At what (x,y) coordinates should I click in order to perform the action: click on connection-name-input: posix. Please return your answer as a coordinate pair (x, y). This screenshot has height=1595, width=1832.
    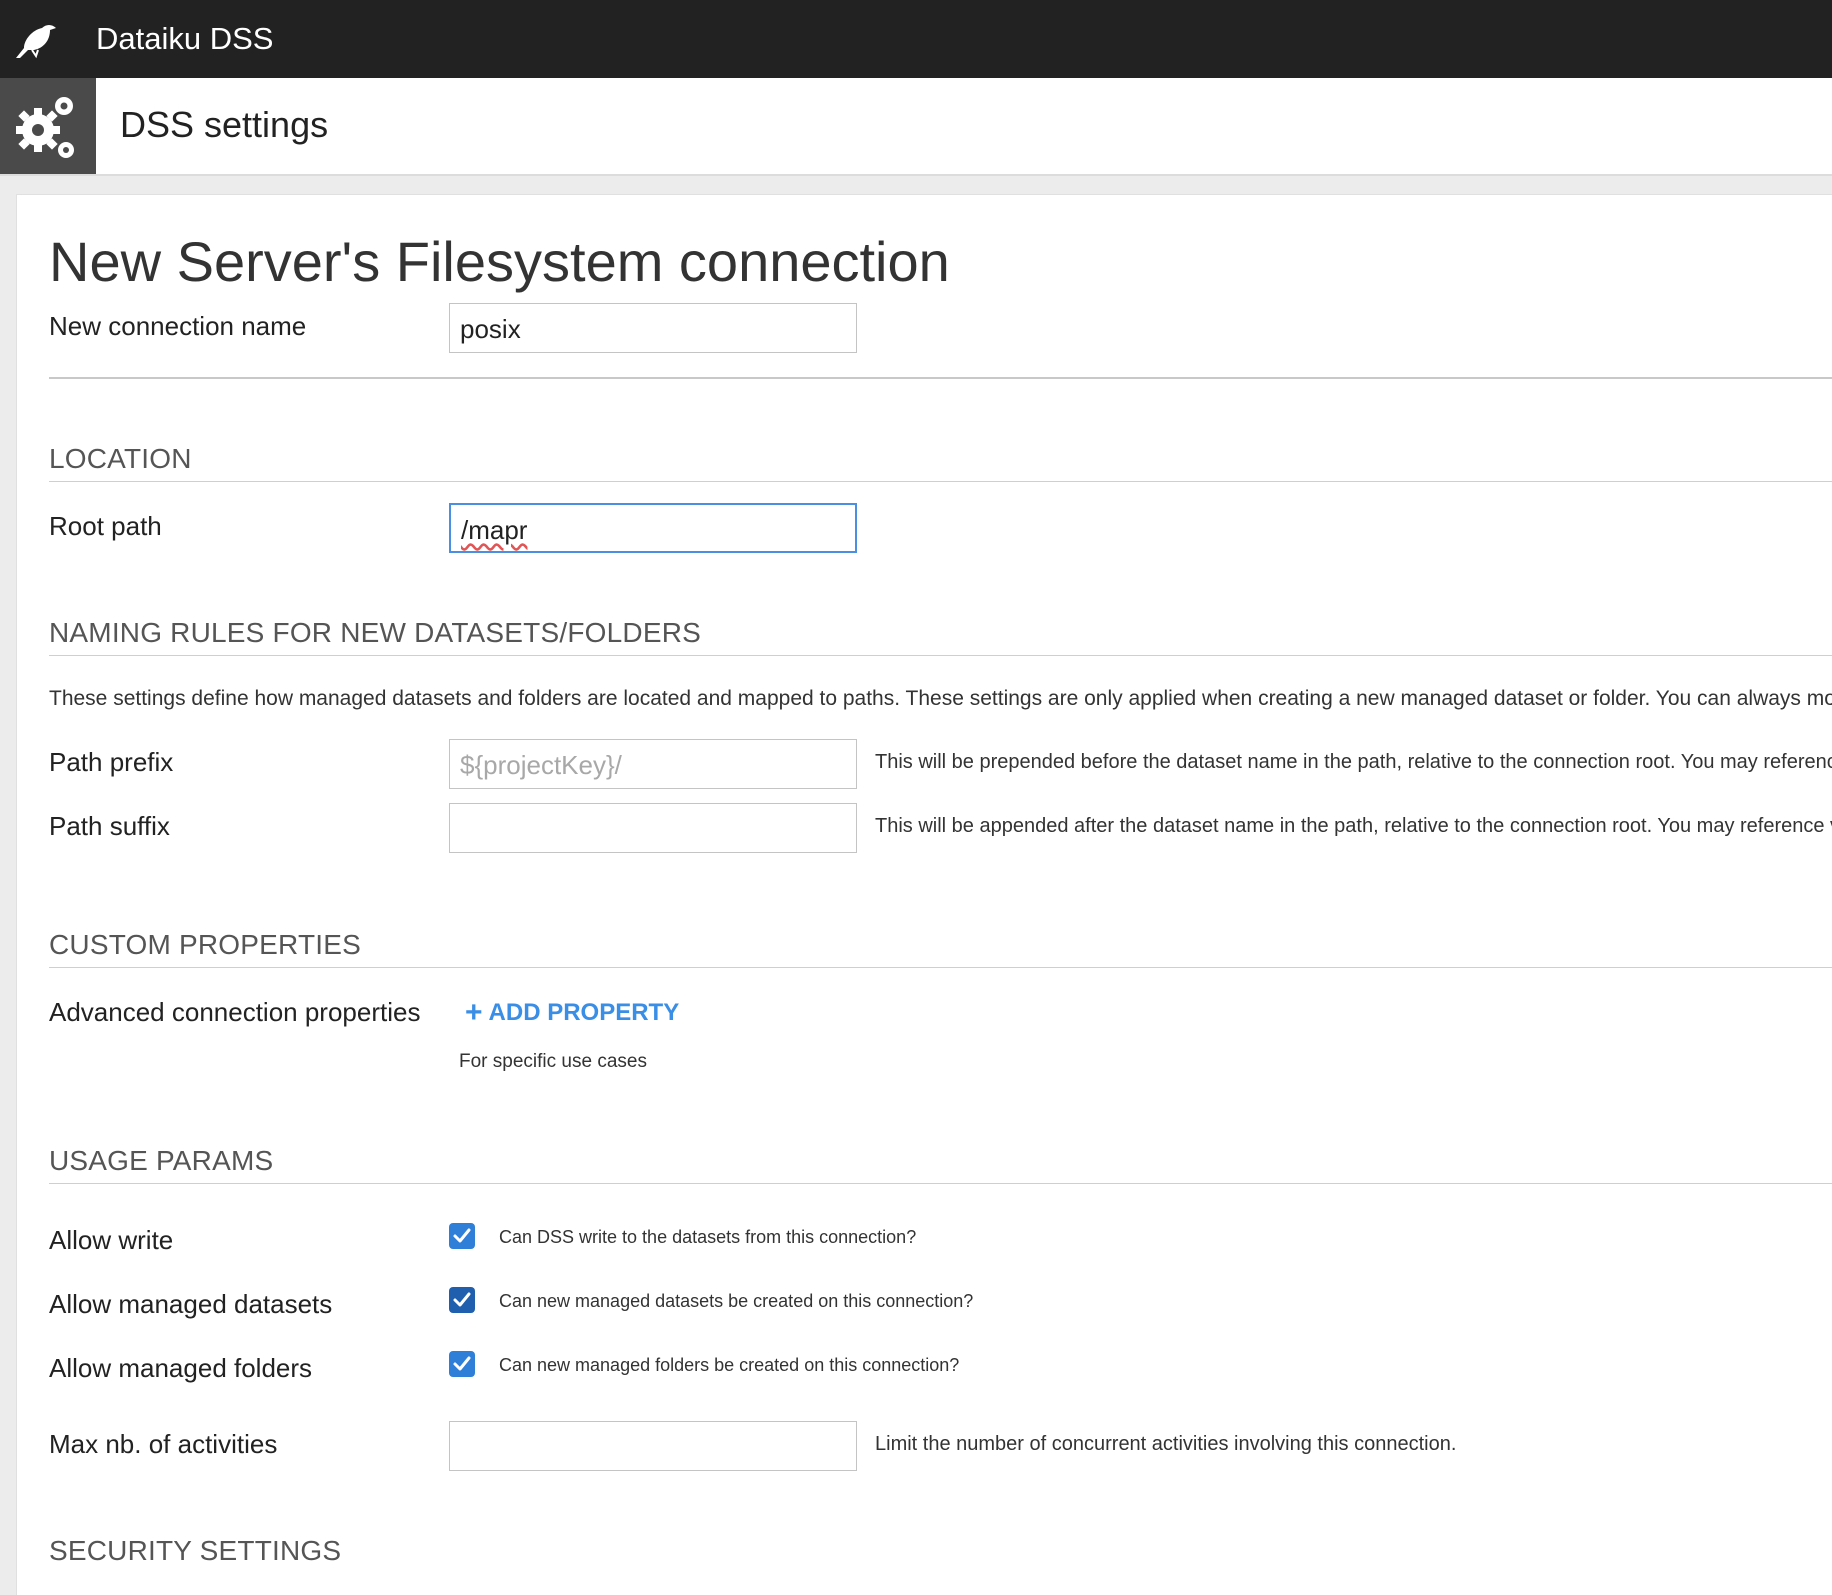
    Looking at the image, I should click on (653, 328).